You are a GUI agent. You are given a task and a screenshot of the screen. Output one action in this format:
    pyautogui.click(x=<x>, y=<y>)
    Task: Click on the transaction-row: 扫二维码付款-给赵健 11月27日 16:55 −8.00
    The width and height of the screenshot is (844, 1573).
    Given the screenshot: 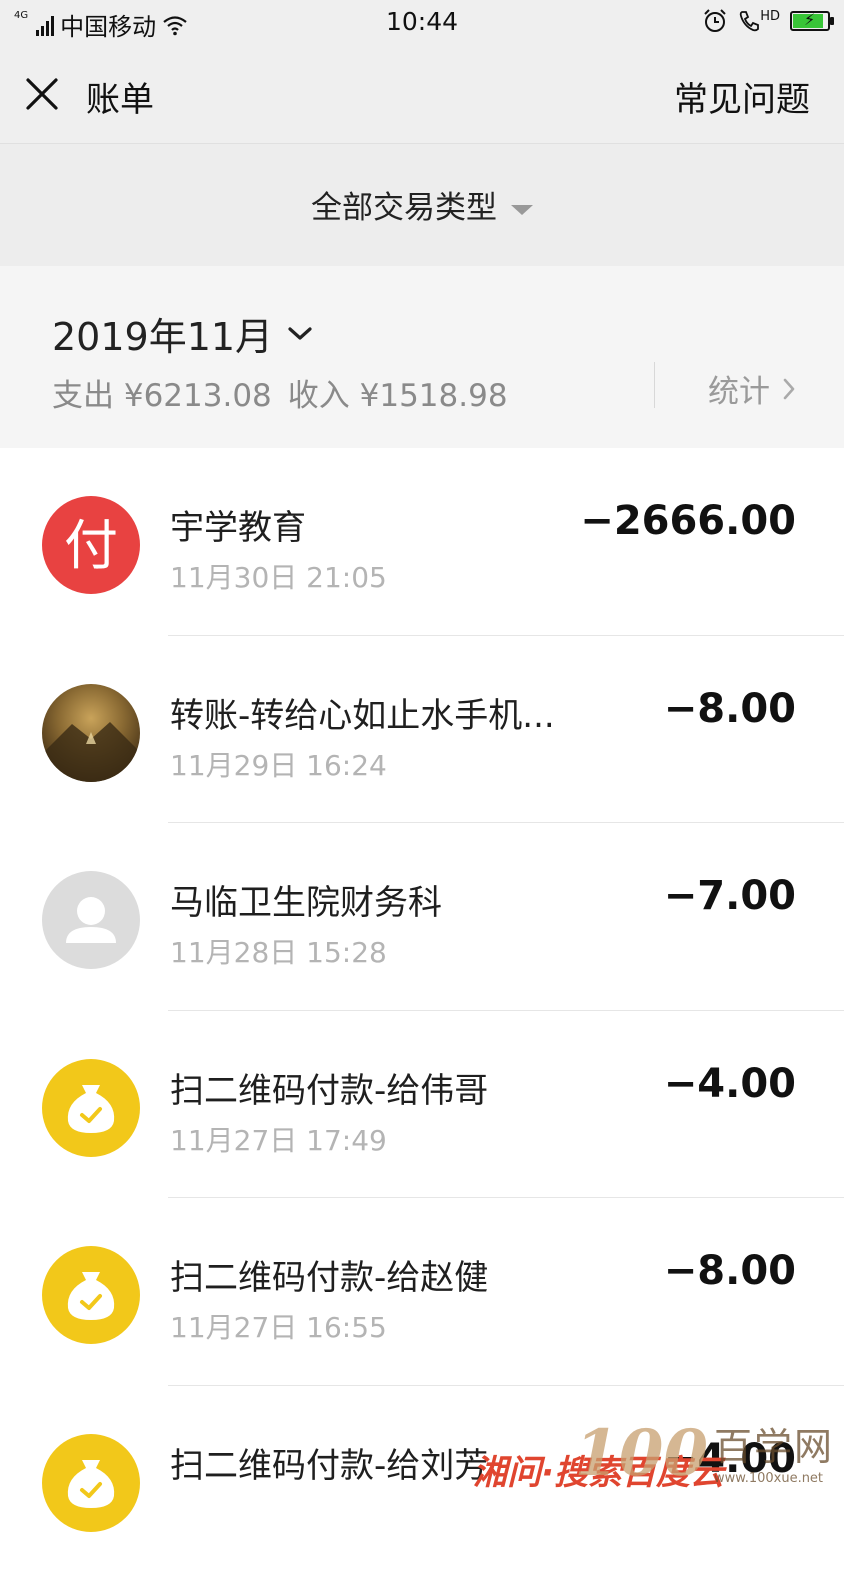 What is the action you would take?
    pyautogui.click(x=422, y=1292)
    